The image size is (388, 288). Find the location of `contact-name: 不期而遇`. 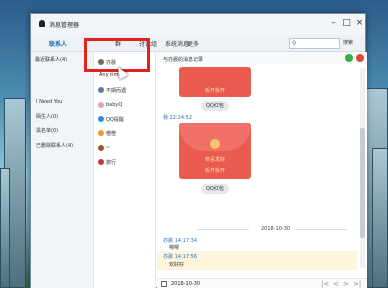

contact-name: 不期而遇 is located at coordinates (116, 91).